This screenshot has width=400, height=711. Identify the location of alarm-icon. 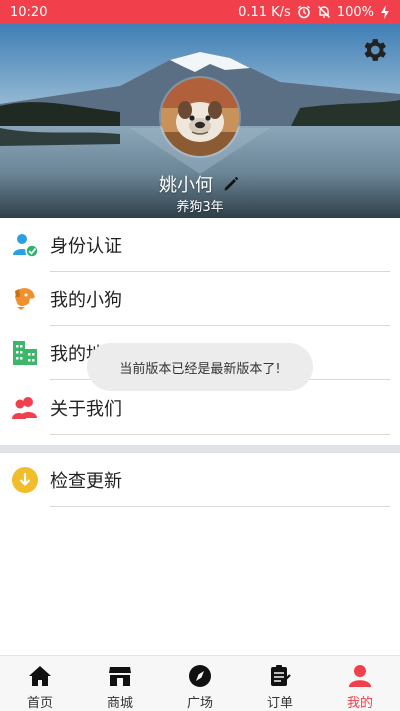
(304, 12).